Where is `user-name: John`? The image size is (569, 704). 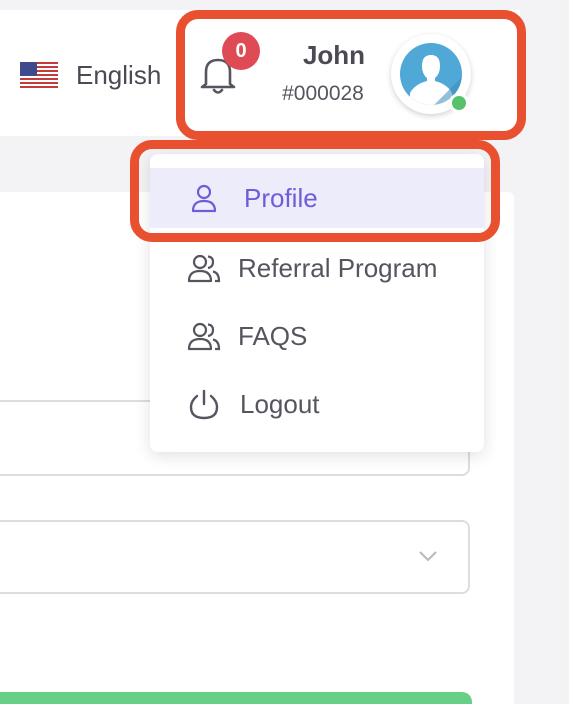 user-name: John is located at coordinates (334, 55).